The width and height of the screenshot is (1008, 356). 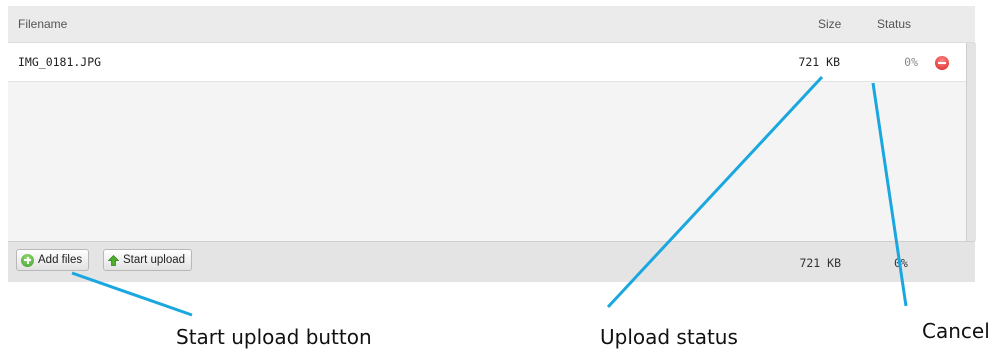 What do you see at coordinates (894, 24) in the screenshot?
I see `status-column-header: Status` at bounding box center [894, 24].